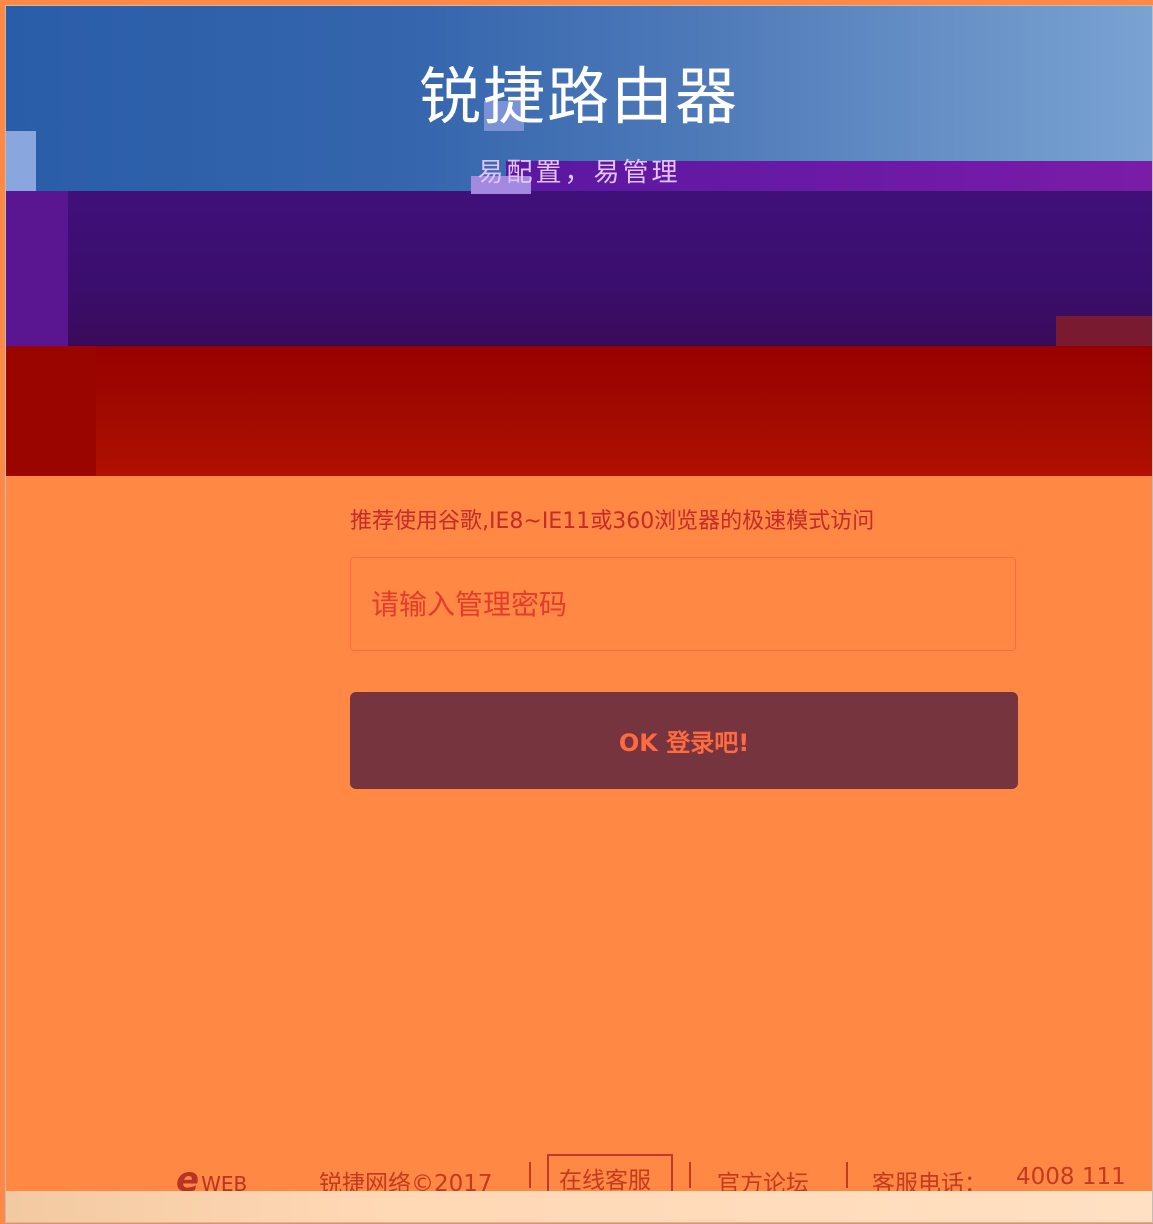 The height and width of the screenshot is (1224, 1153). I want to click on footer: e WEB 锐捷网络©2017 在线客服 官方论坛 客服电话： 4008 111, so click(579, 1177).